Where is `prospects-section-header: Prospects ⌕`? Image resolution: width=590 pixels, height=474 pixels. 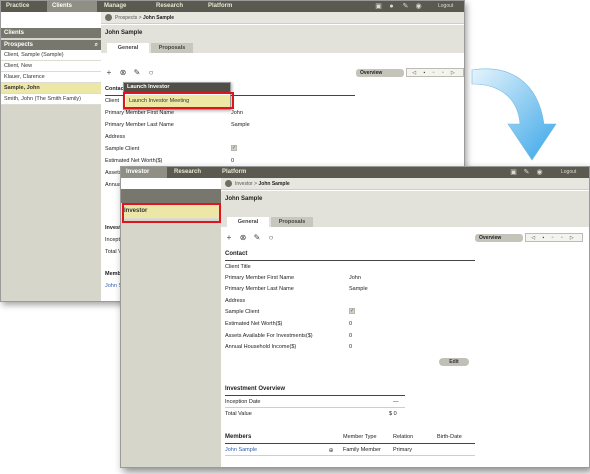 prospects-section-header: Prospects ⌕ is located at coordinates (51, 45).